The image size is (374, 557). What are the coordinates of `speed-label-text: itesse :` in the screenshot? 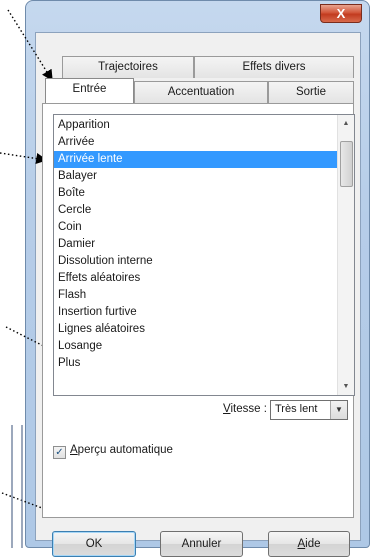 It's located at (248, 409).